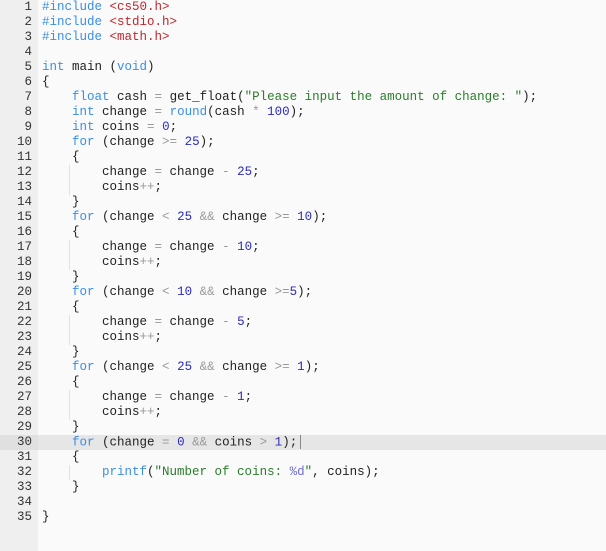  What do you see at coordinates (322, 367) in the screenshot?
I see `code-line: for (change < 25 && change >= 1);` at bounding box center [322, 367].